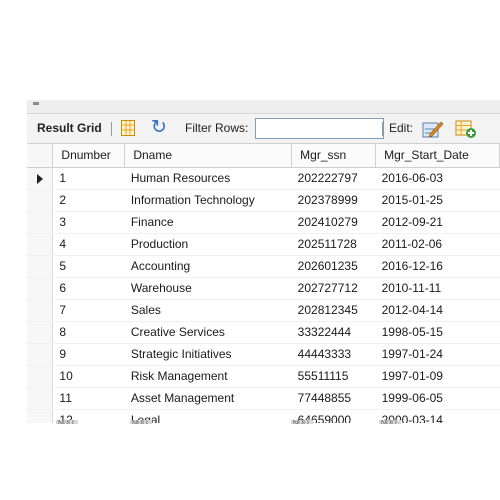 The width and height of the screenshot is (500, 500). What do you see at coordinates (263, 107) in the screenshot?
I see `panel-top-strip` at bounding box center [263, 107].